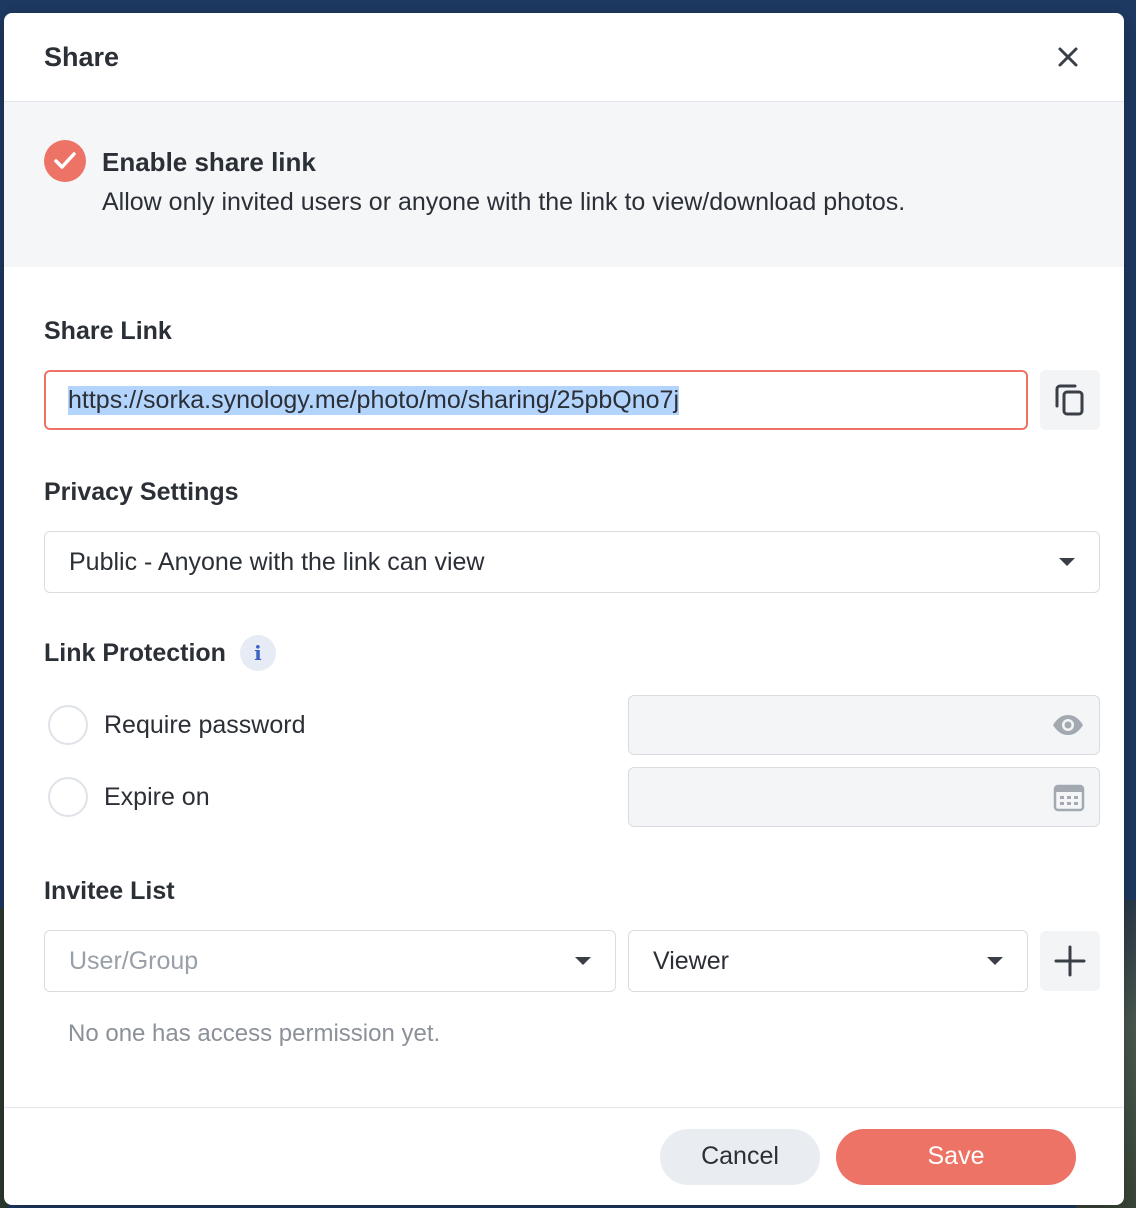 This screenshot has height=1208, width=1136. What do you see at coordinates (157, 796) in the screenshot?
I see `expire-label: Expire on` at bounding box center [157, 796].